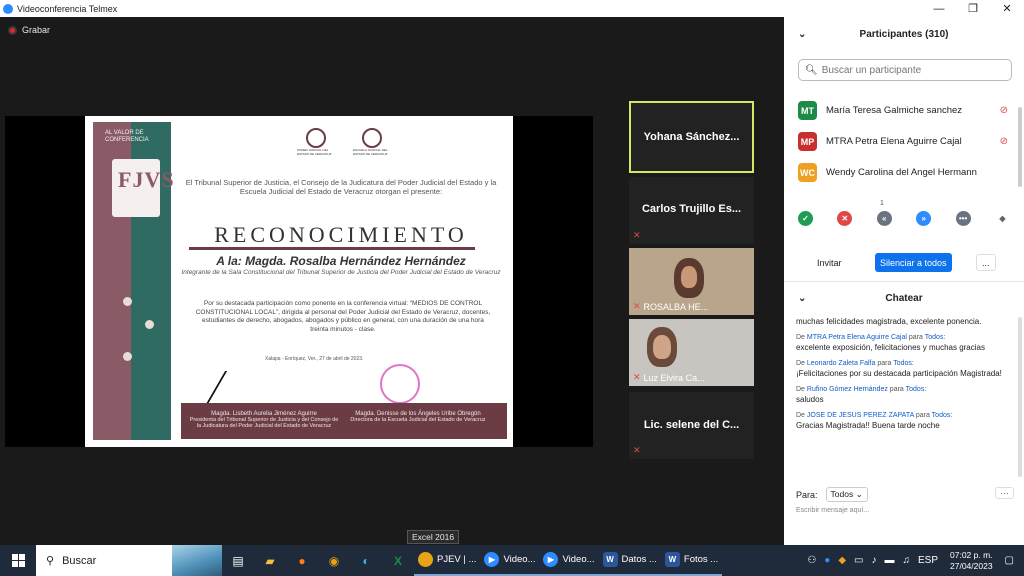  I want to click on participant-name: Wendy Carolina del Angel Hermann, so click(901, 172).